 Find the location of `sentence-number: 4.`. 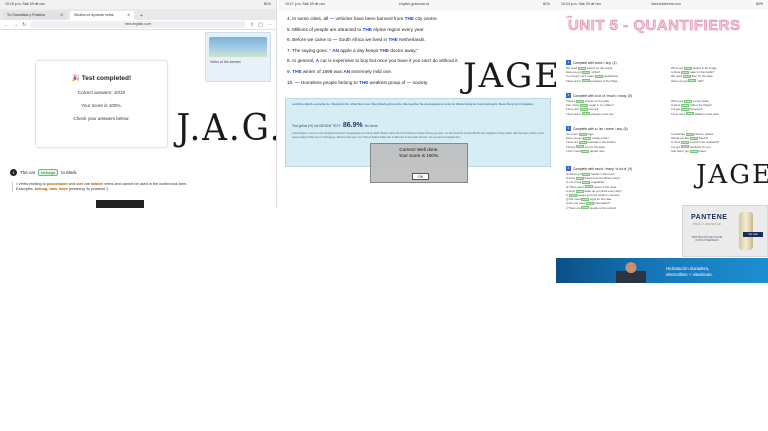

sentence-number: 4. is located at coordinates (289, 18).